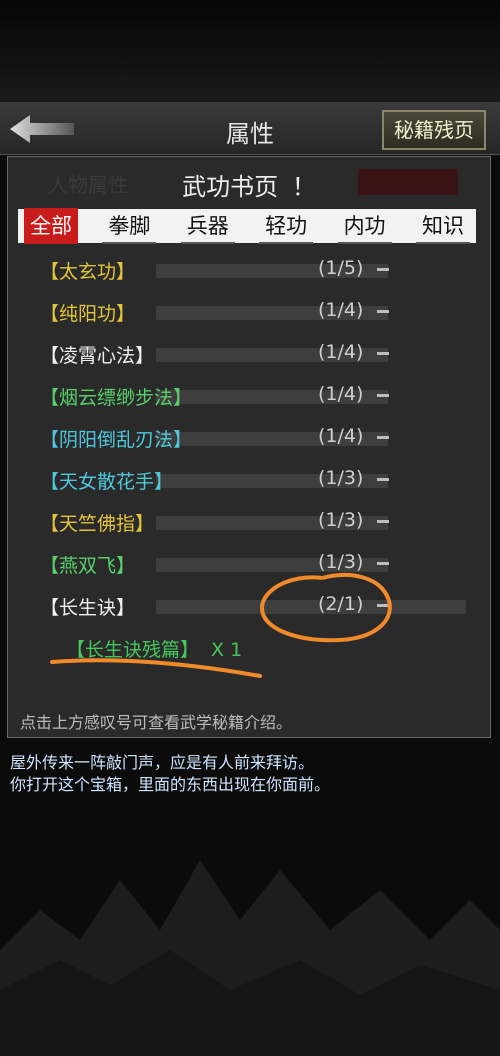 The height and width of the screenshot is (1056, 500). Describe the element at coordinates (162, 762) in the screenshot. I see `story-line-1: 屋外传来一阵敲门声，应是有人前来拜访。` at that location.